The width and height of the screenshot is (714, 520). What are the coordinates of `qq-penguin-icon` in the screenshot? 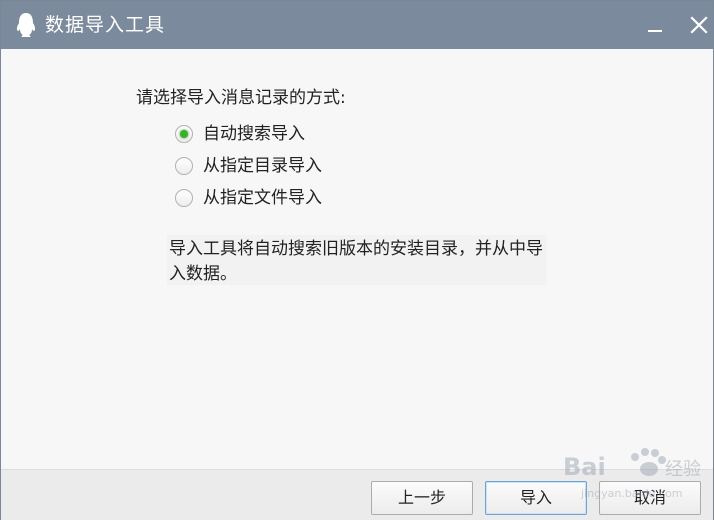 It's located at (26, 25).